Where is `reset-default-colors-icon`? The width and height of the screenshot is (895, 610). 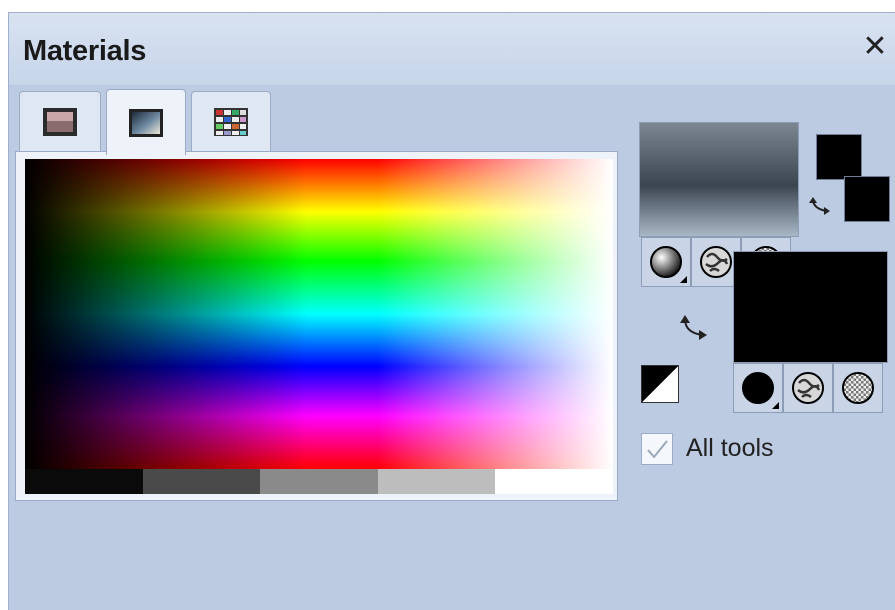 reset-default-colors-icon is located at coordinates (660, 384).